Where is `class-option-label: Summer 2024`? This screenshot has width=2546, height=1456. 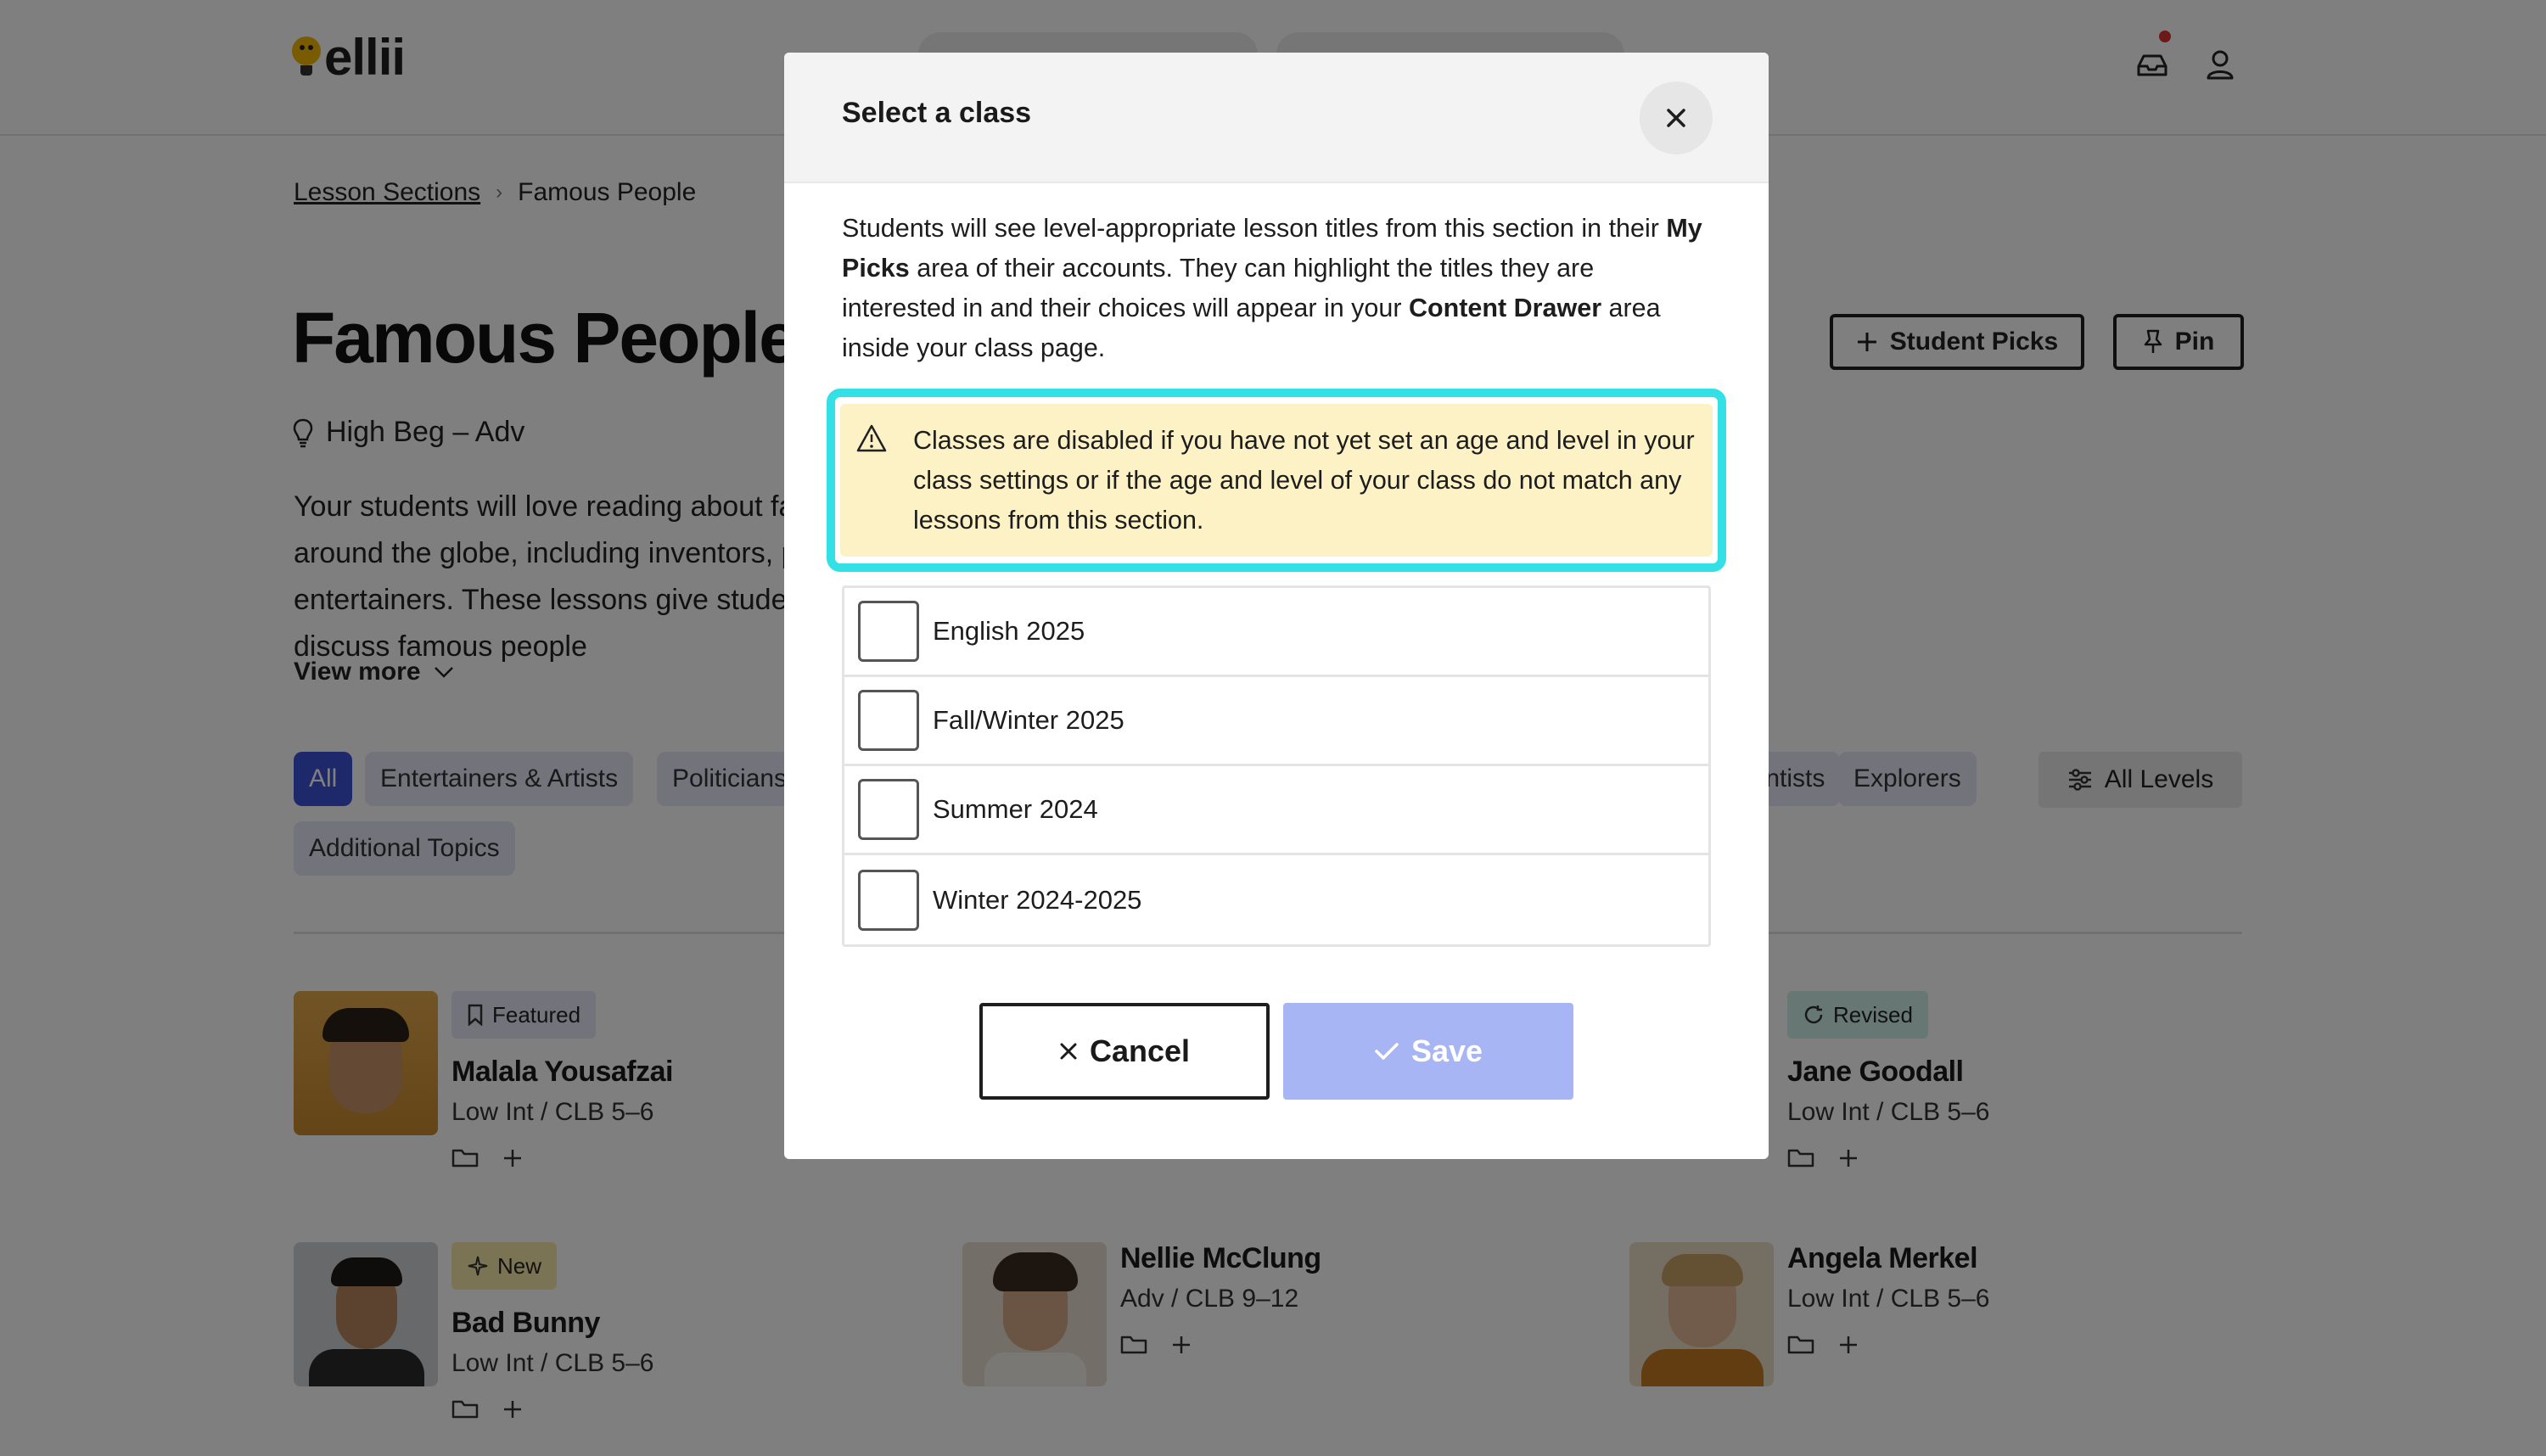
class-option-label: Summer 2024 is located at coordinates (1015, 809).